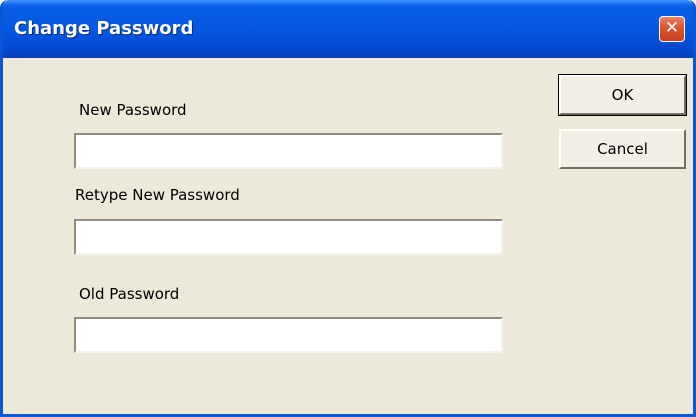  Describe the element at coordinates (348, 29) in the screenshot. I see `title-bar: Change Password ✕` at that location.